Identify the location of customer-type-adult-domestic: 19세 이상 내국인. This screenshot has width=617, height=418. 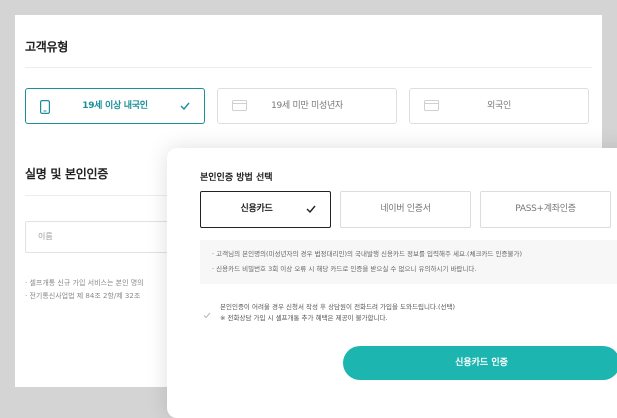
(115, 106).